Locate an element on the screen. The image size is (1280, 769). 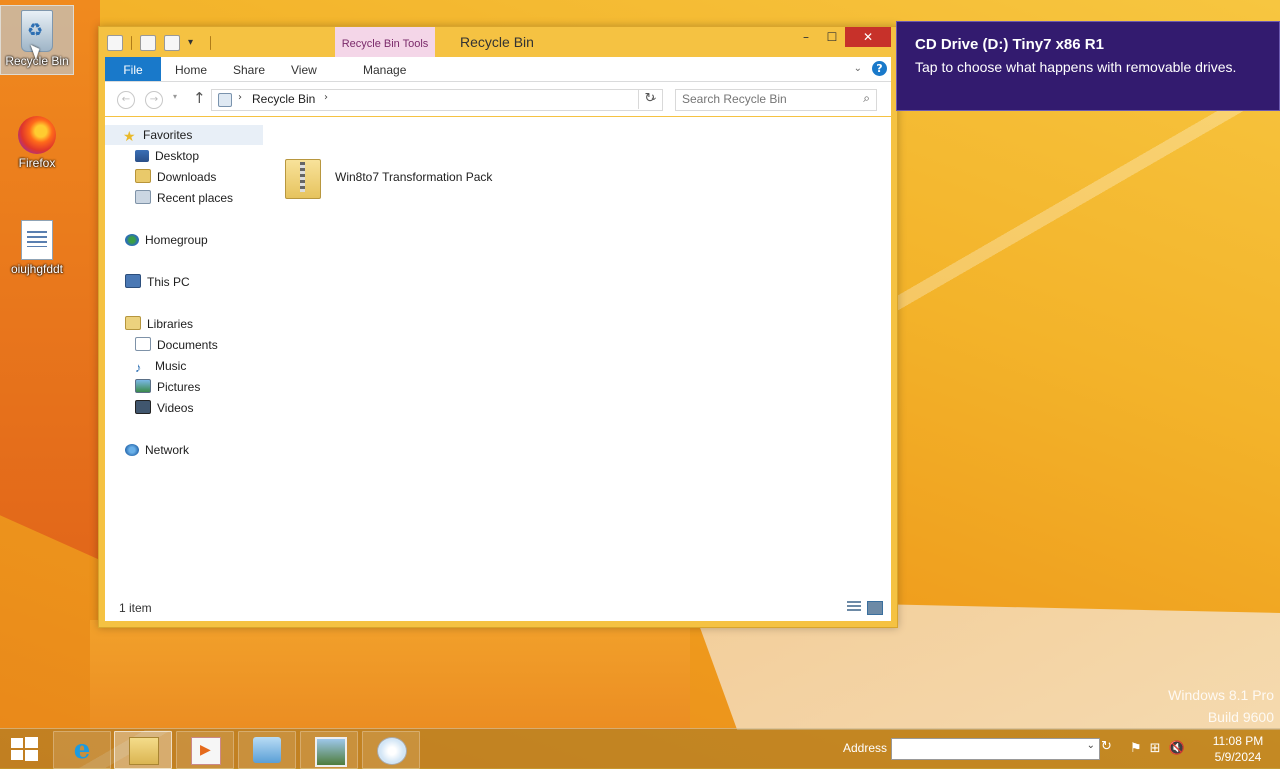
nav-item-label: Homegroup is located at coordinates (176, 240).